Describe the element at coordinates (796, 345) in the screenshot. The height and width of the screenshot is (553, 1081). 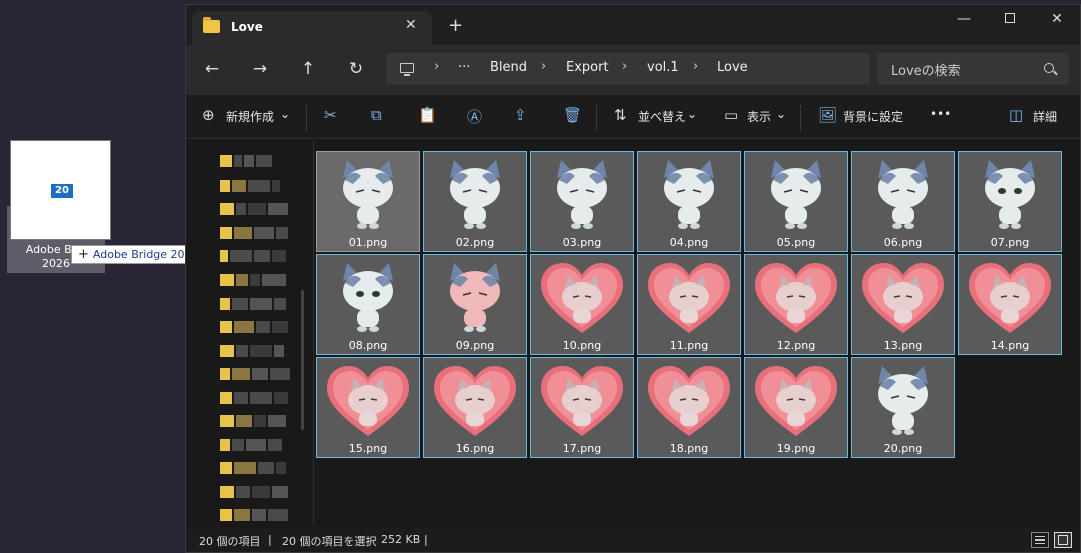
I see `file-name: 12.png` at that location.